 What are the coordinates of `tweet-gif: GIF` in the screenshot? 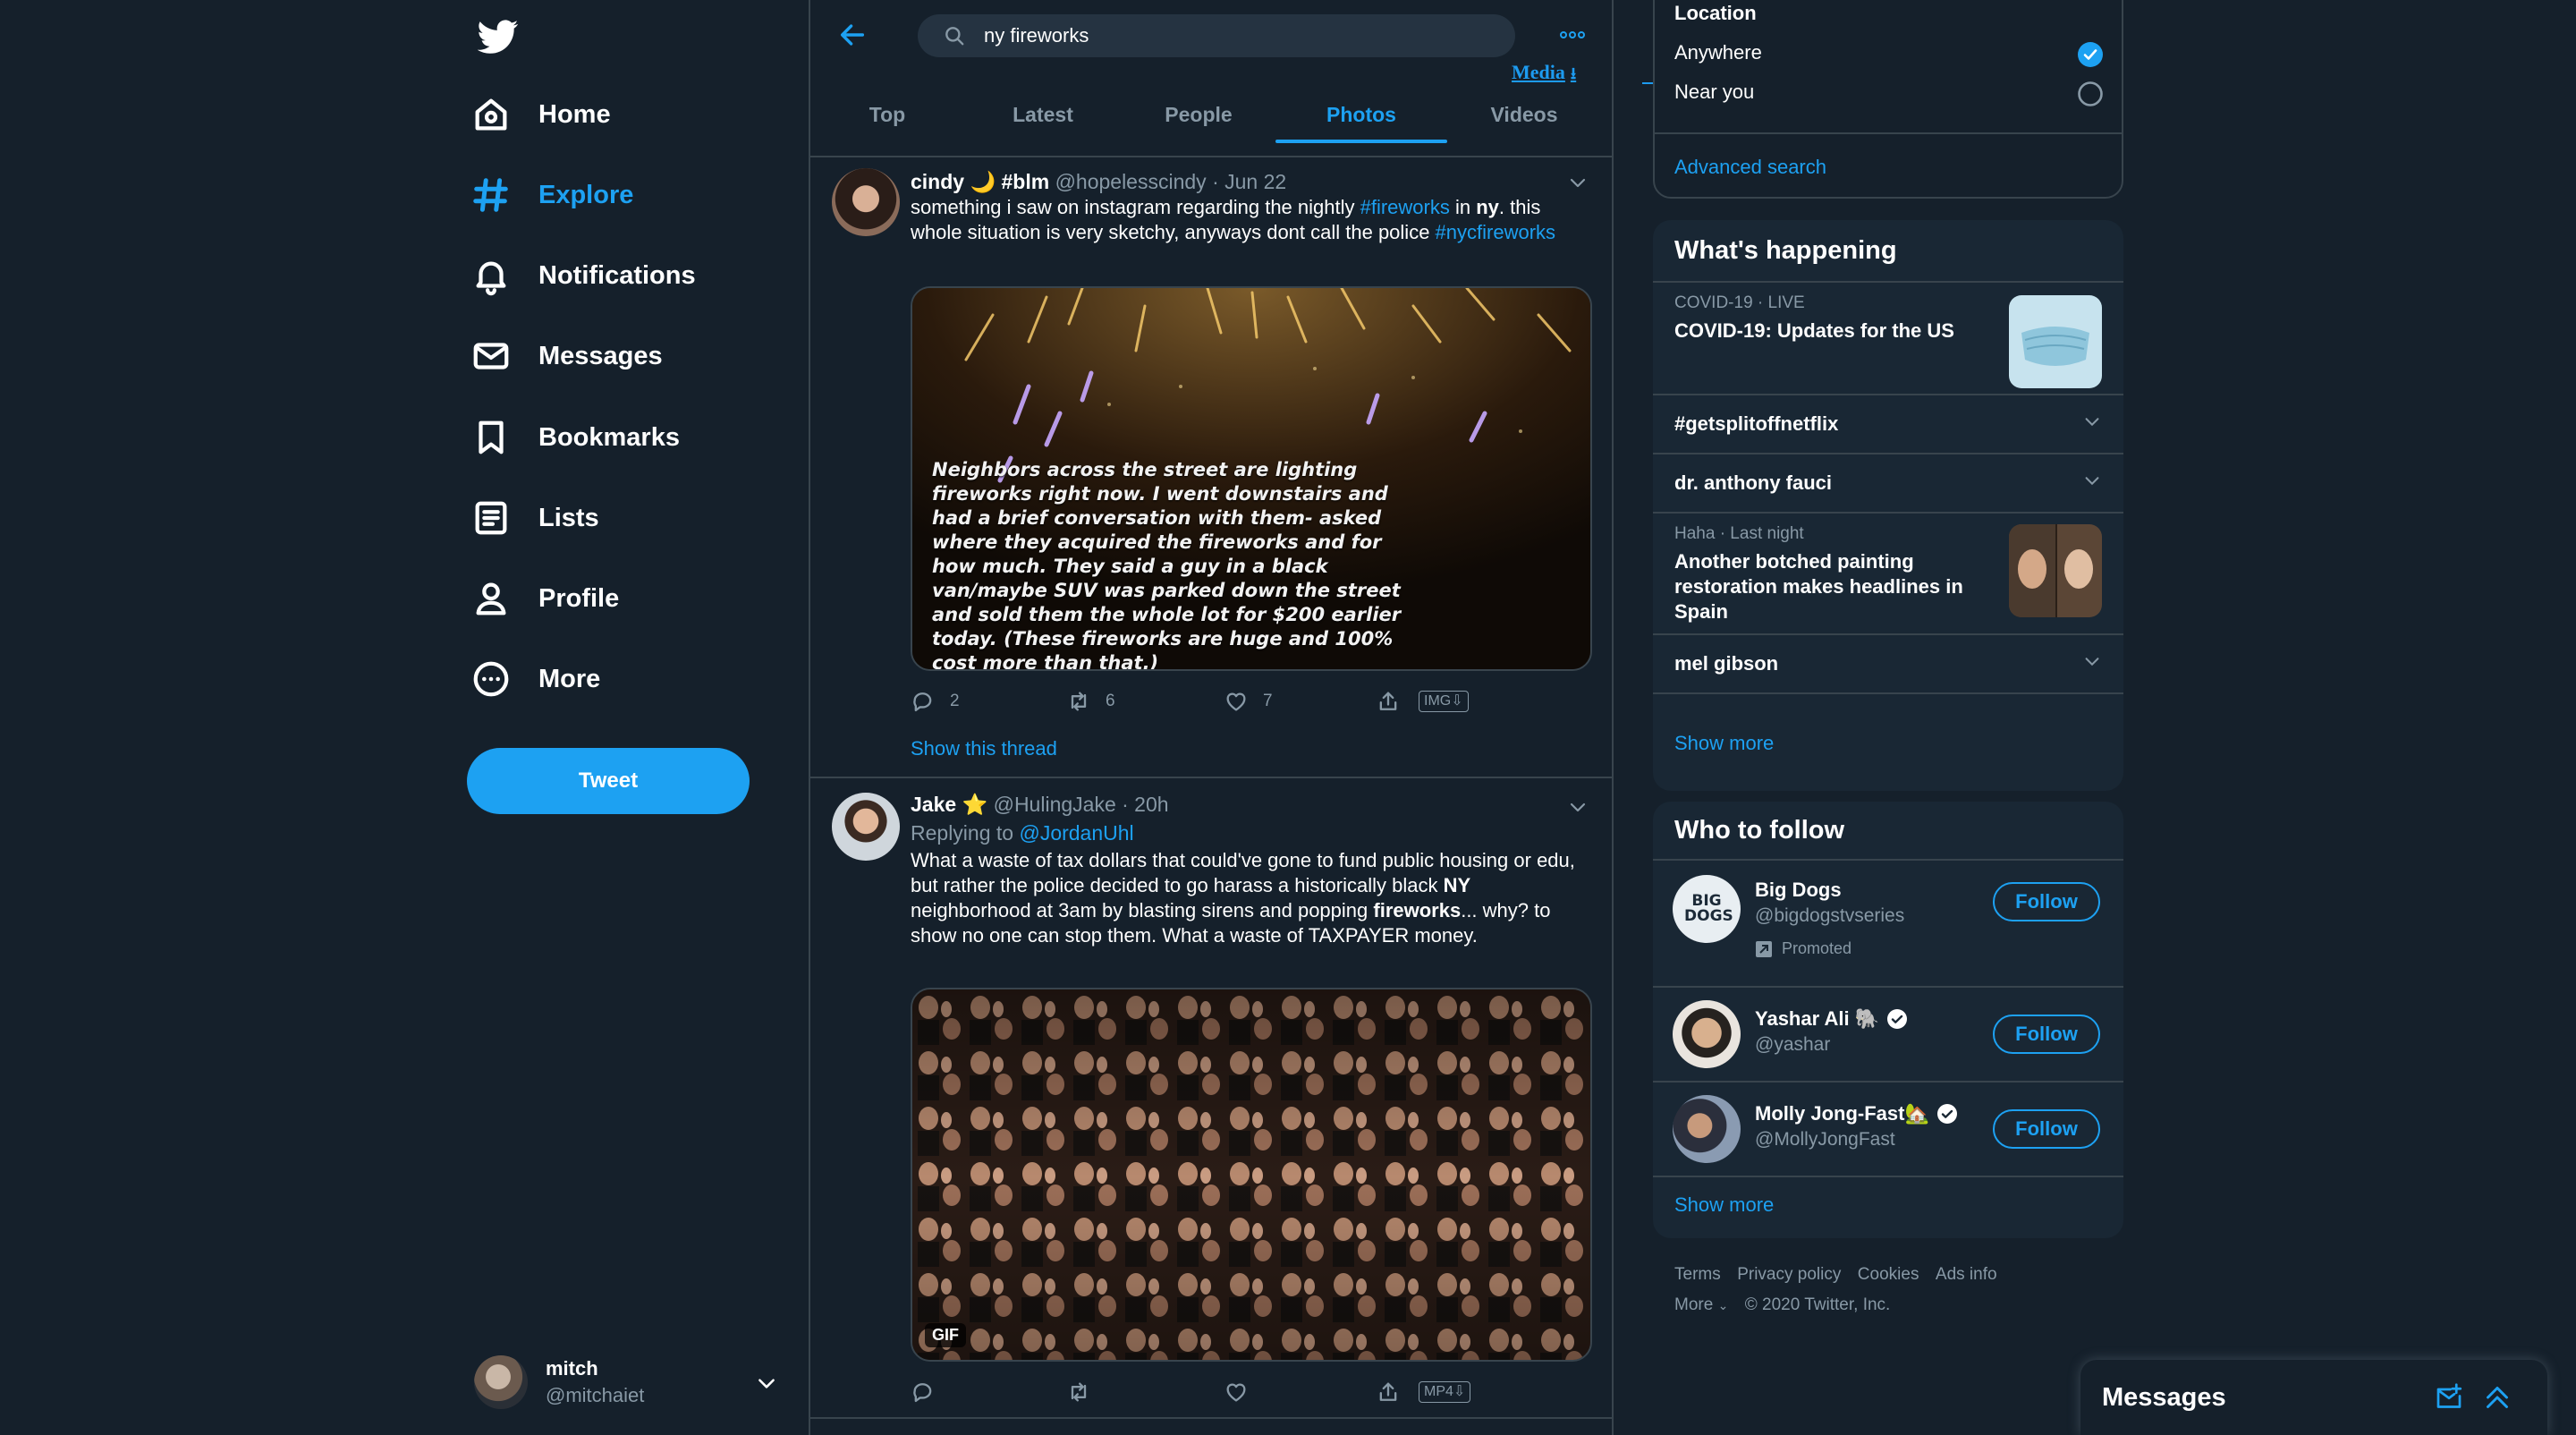 It's located at (1251, 1175).